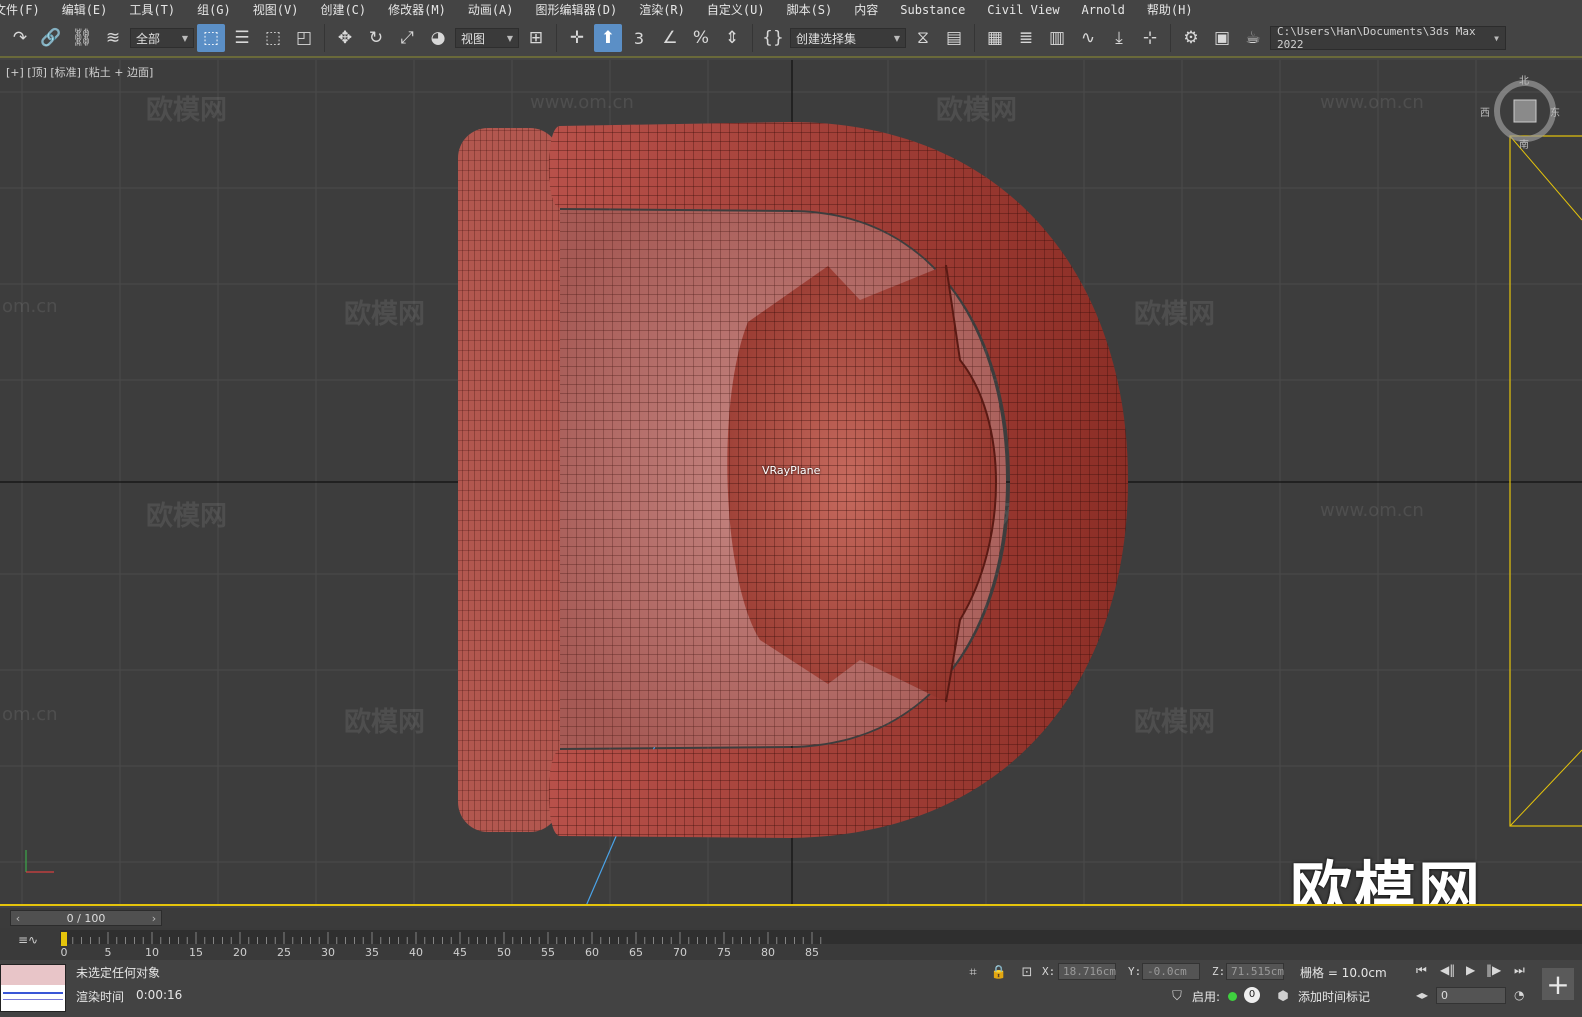  What do you see at coordinates (954, 38) in the screenshot?
I see `align-icon: ▤` at bounding box center [954, 38].